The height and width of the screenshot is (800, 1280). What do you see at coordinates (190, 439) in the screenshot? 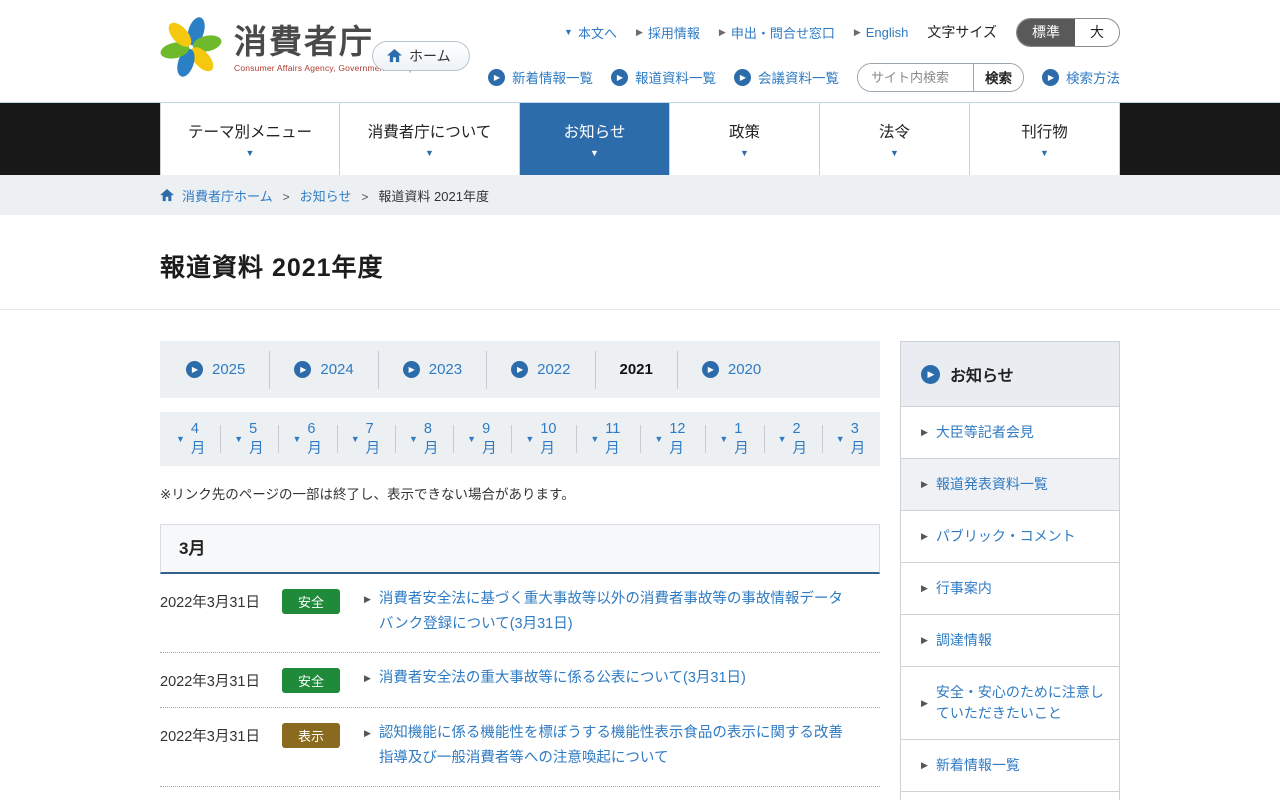
I see `month-link-4月: ▼ 4月` at bounding box center [190, 439].